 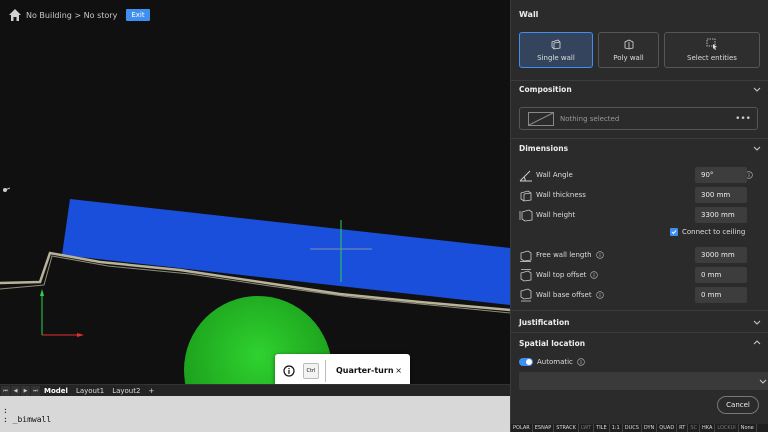 What do you see at coordinates (556, 50) in the screenshot?
I see `single-wall-button: Single wall` at bounding box center [556, 50].